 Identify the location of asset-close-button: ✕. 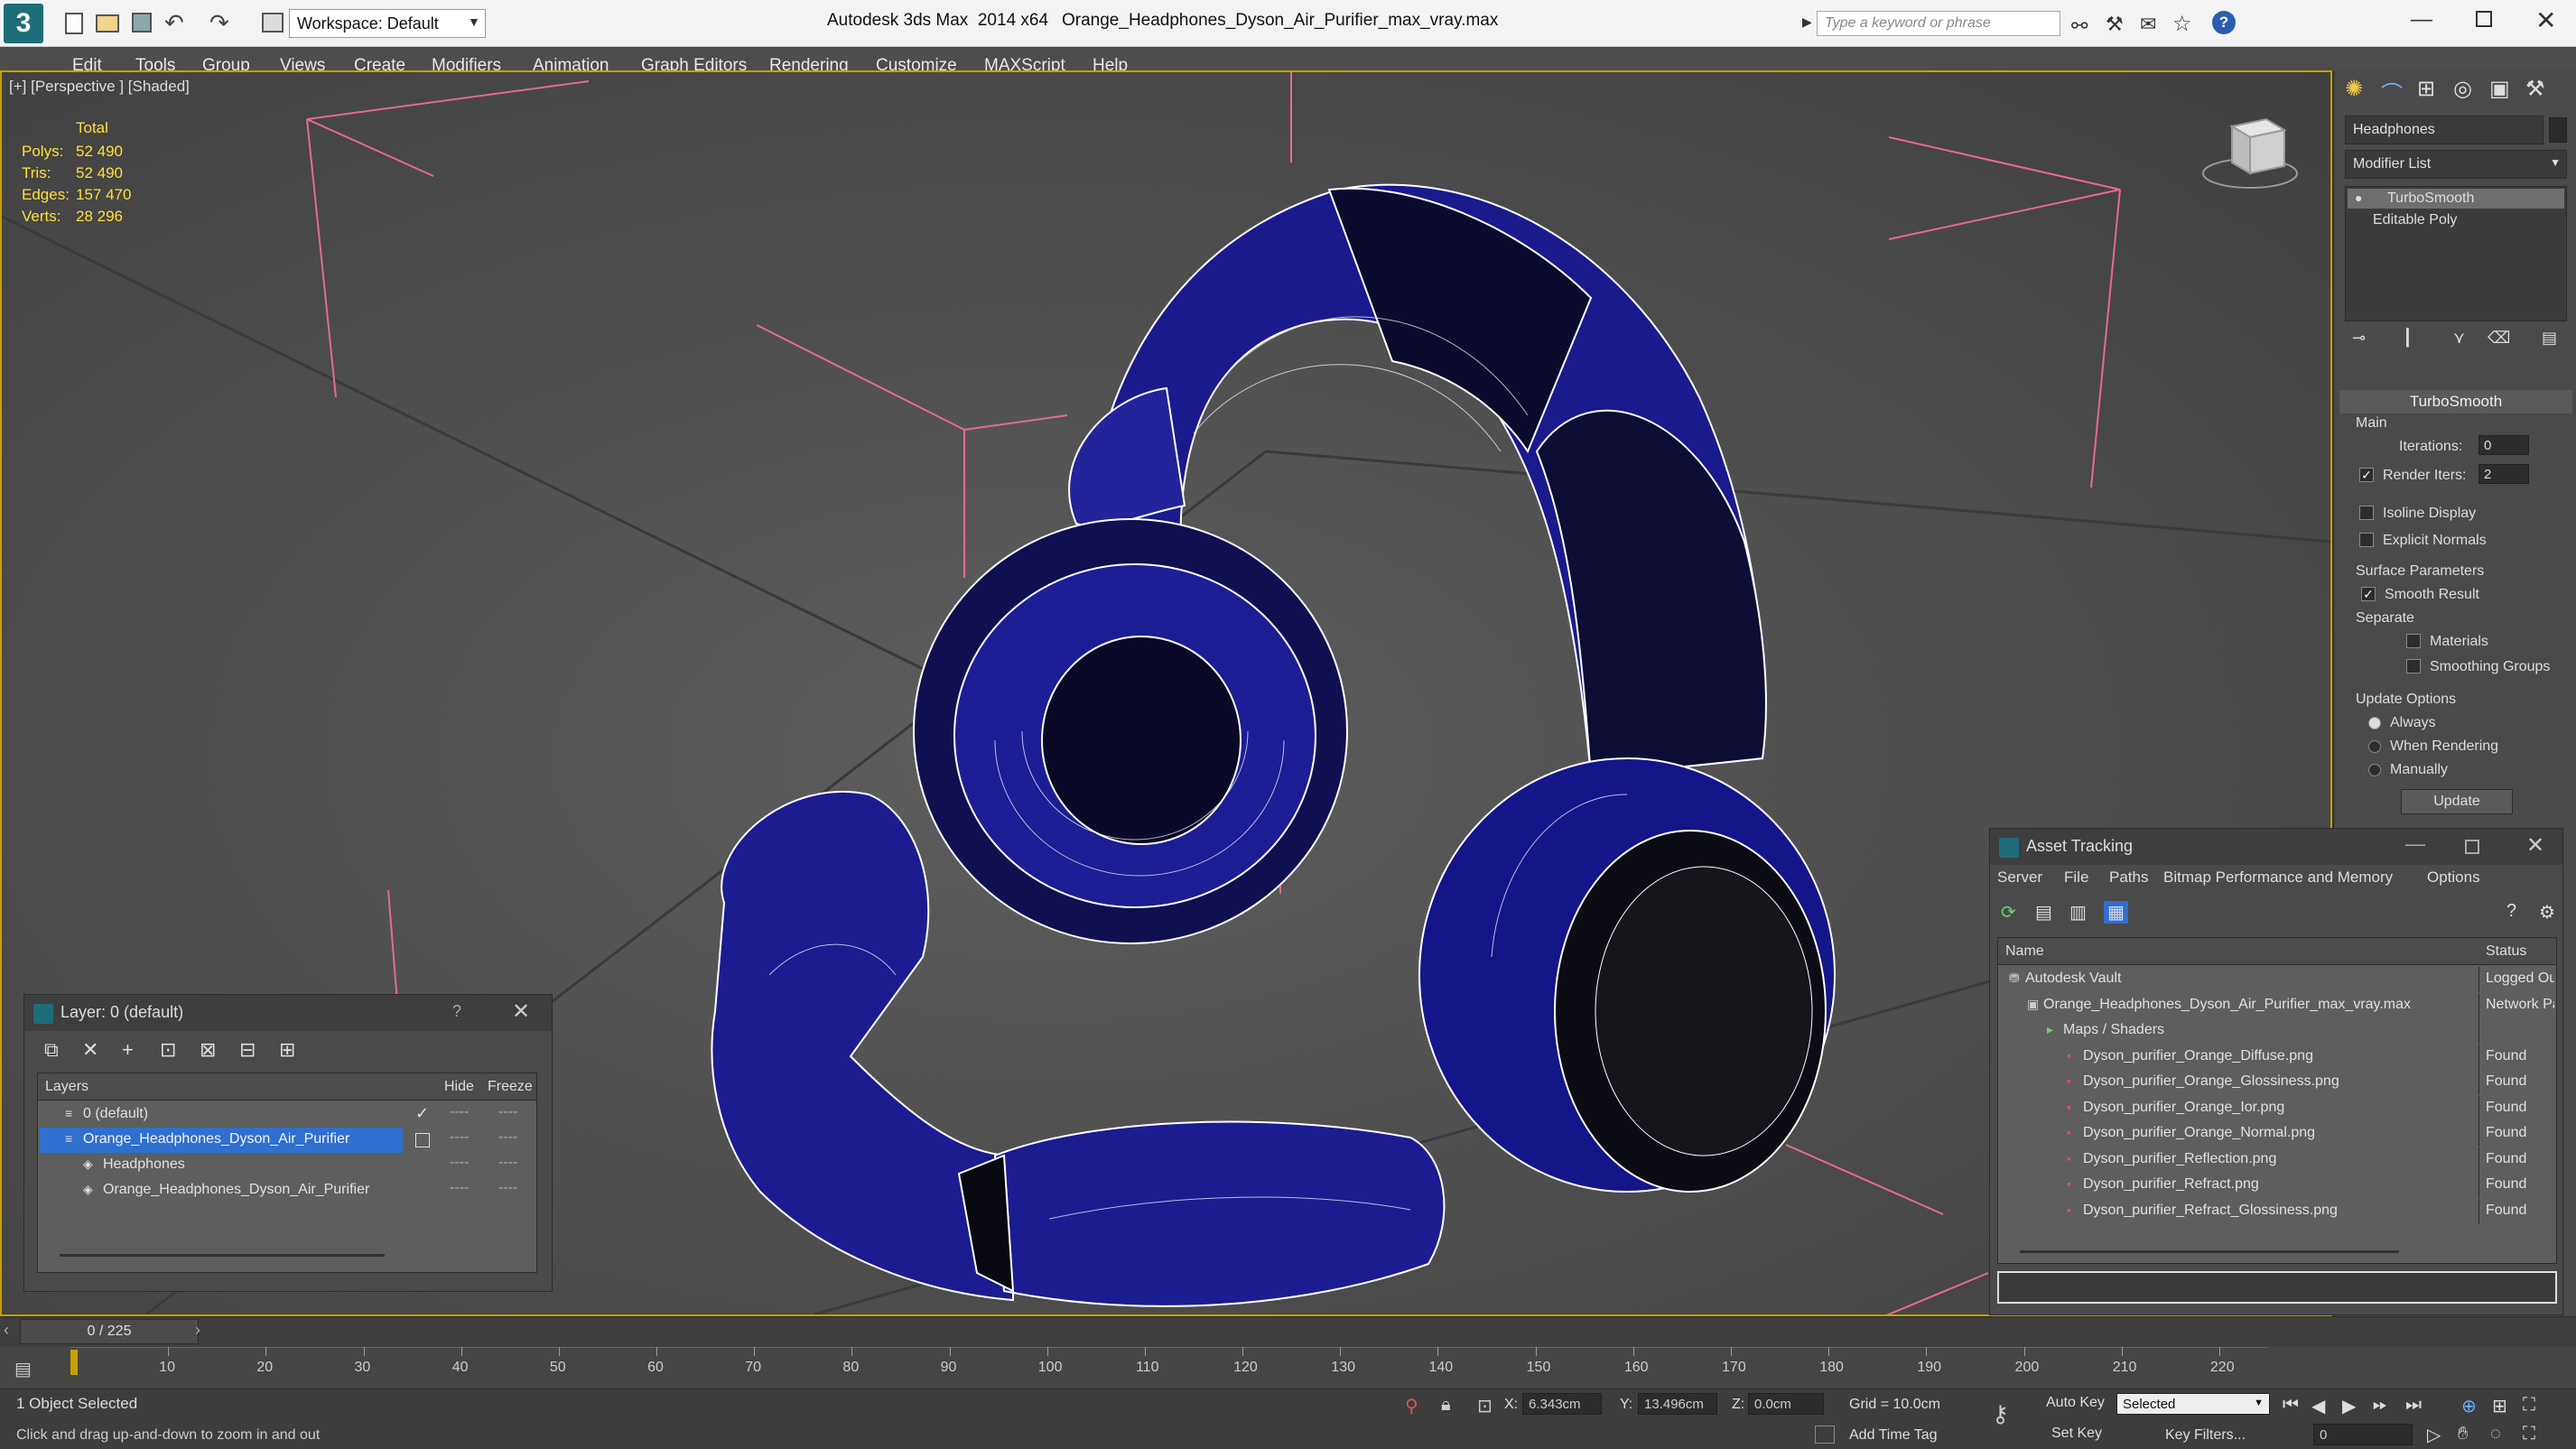
(2535, 845).